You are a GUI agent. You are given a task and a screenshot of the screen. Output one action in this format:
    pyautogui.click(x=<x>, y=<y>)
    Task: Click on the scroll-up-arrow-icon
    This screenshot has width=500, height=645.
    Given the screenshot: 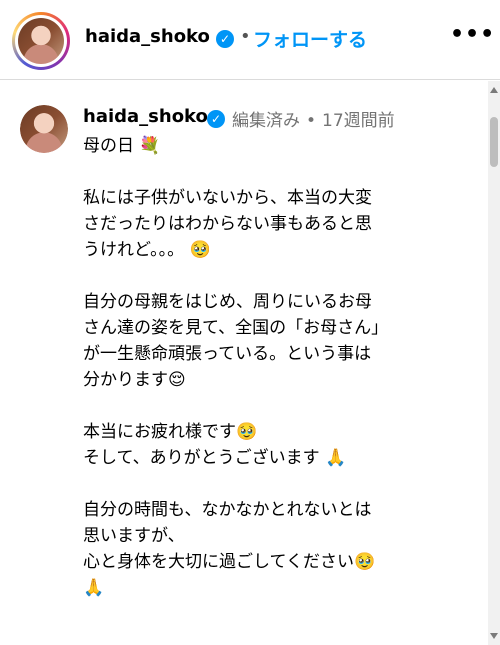 What is the action you would take?
    pyautogui.click(x=494, y=90)
    